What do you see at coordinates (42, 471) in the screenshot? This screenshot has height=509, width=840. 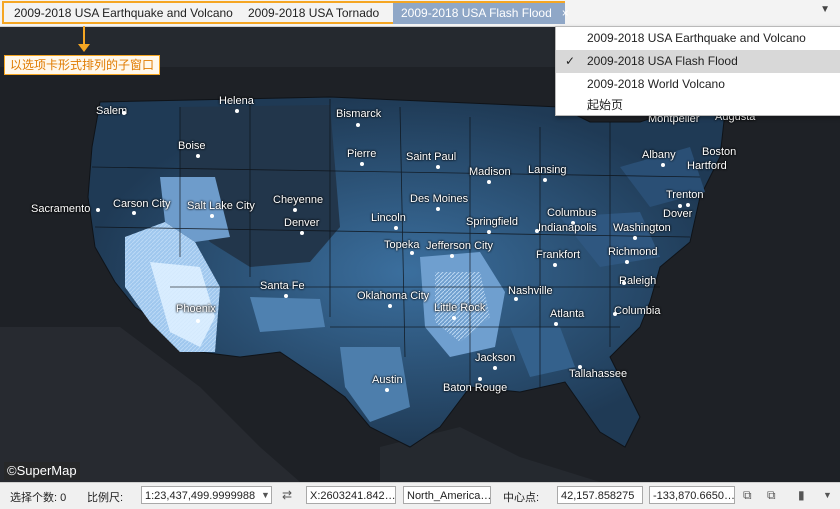 I see `copyright-label: ©SuperMap` at bounding box center [42, 471].